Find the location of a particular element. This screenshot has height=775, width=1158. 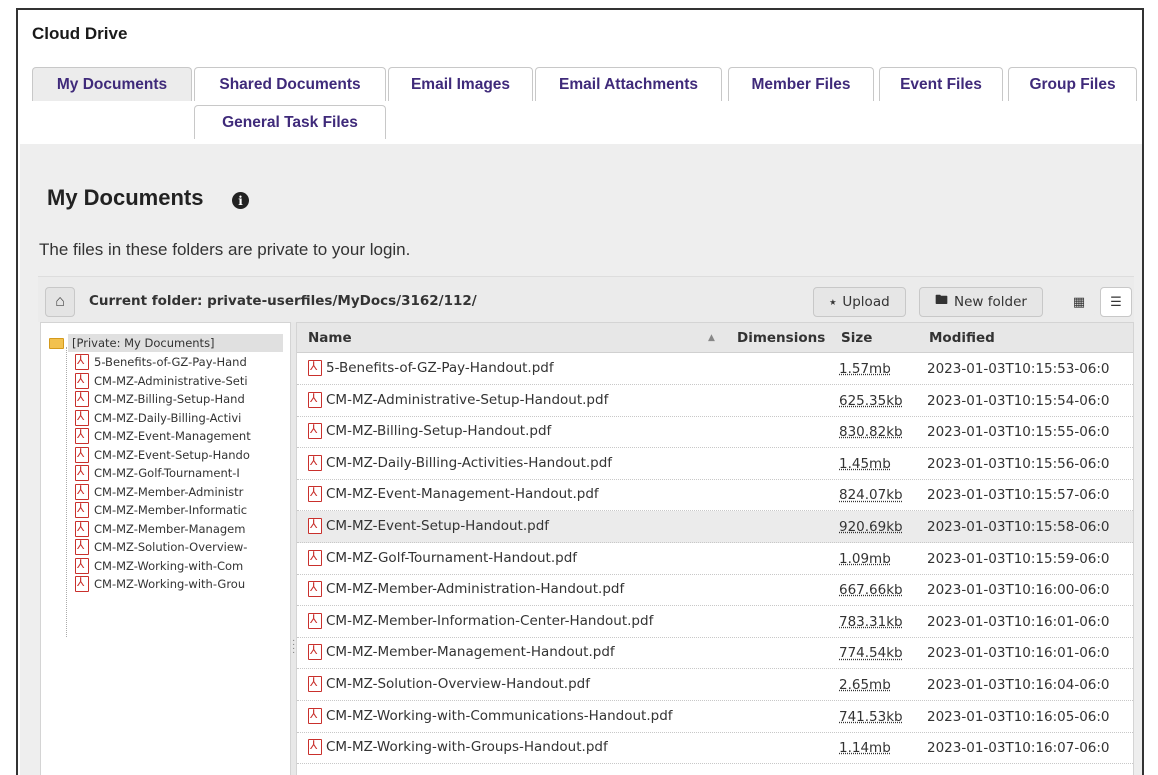

open-folder-icon is located at coordinates (56, 343).